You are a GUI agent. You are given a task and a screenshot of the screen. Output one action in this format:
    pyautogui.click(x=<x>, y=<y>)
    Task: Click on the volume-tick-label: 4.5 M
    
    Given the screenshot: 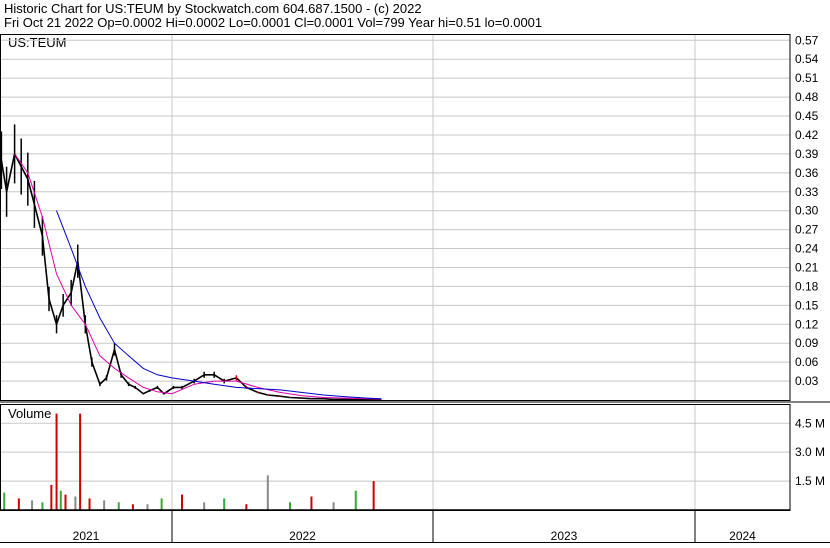 What is the action you would take?
    pyautogui.click(x=810, y=423)
    